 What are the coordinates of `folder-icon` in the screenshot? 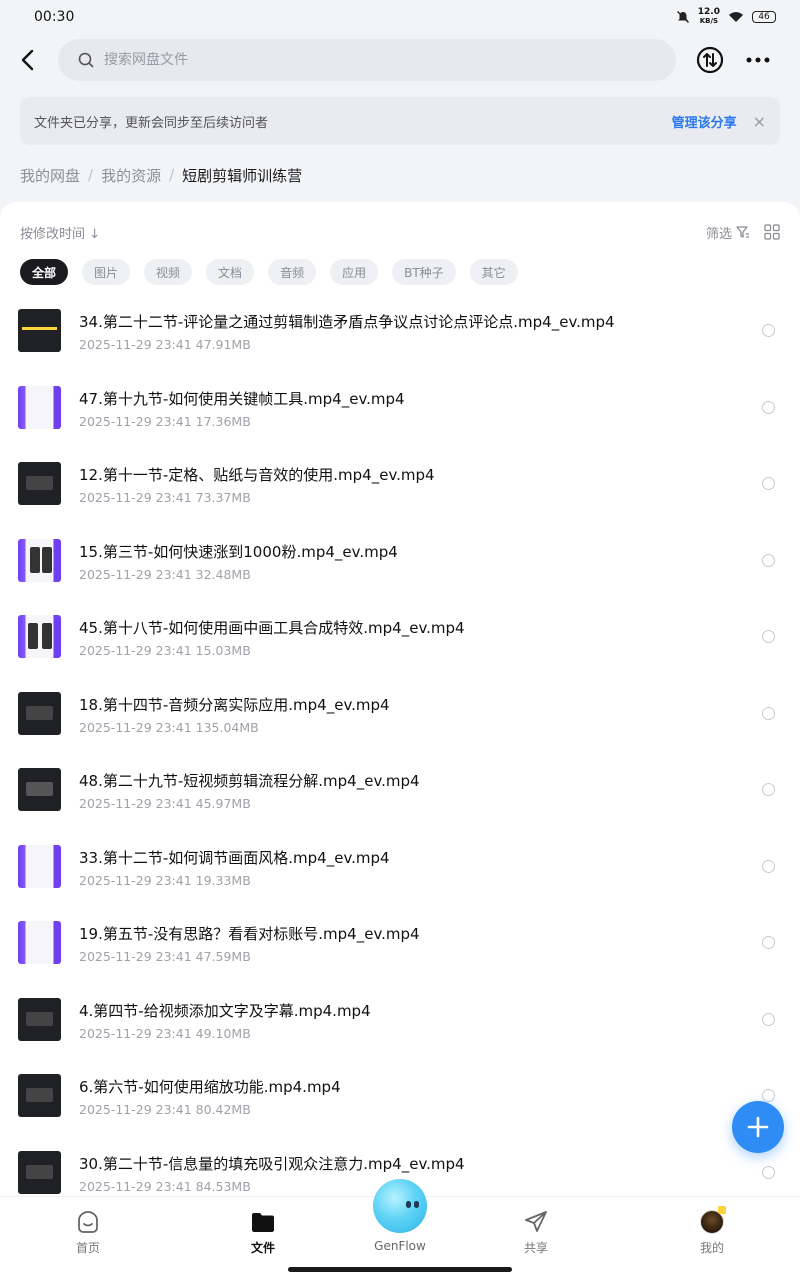 It's located at (263, 1222).